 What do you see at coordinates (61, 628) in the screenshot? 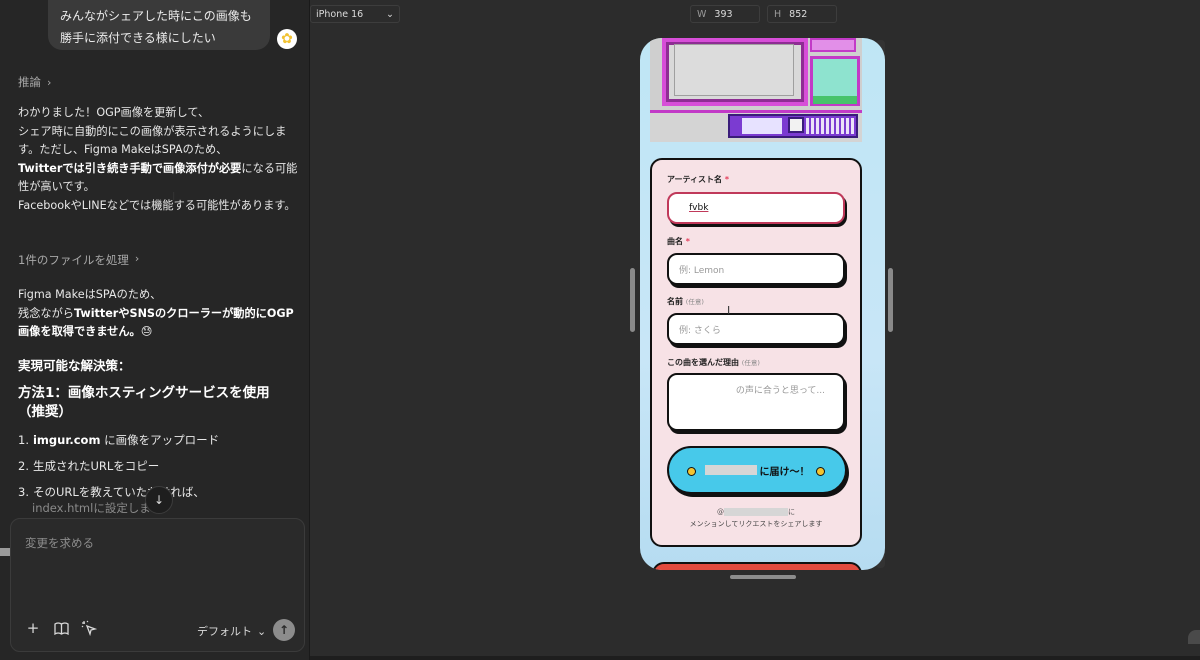
I see `book-icon` at bounding box center [61, 628].